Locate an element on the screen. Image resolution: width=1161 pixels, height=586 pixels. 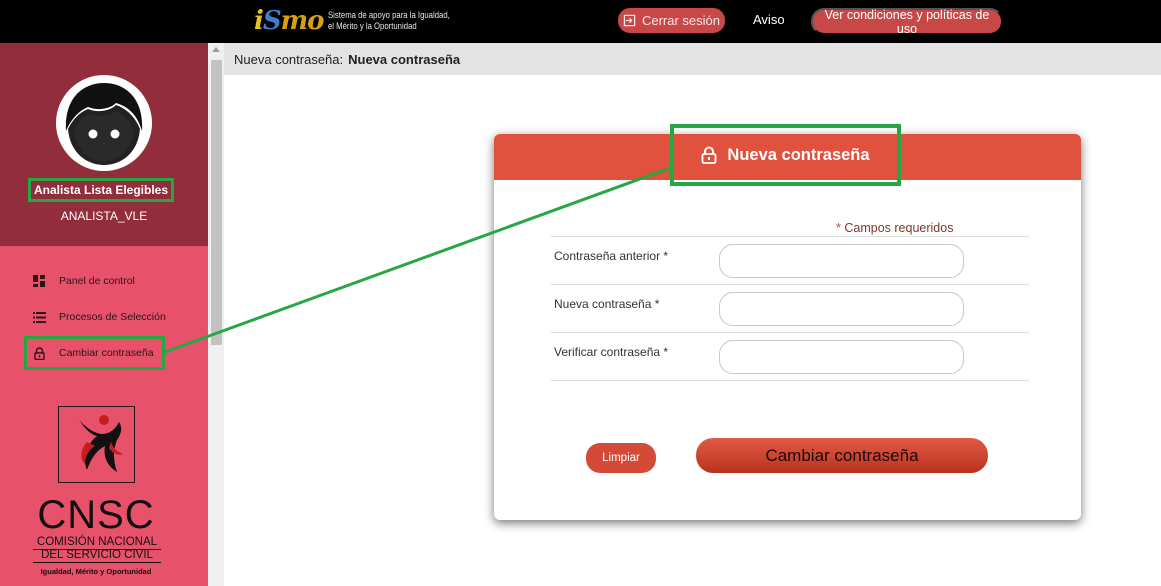
org-motto: Igualdad, Mérito y Oportunidad is located at coordinates (96, 571).